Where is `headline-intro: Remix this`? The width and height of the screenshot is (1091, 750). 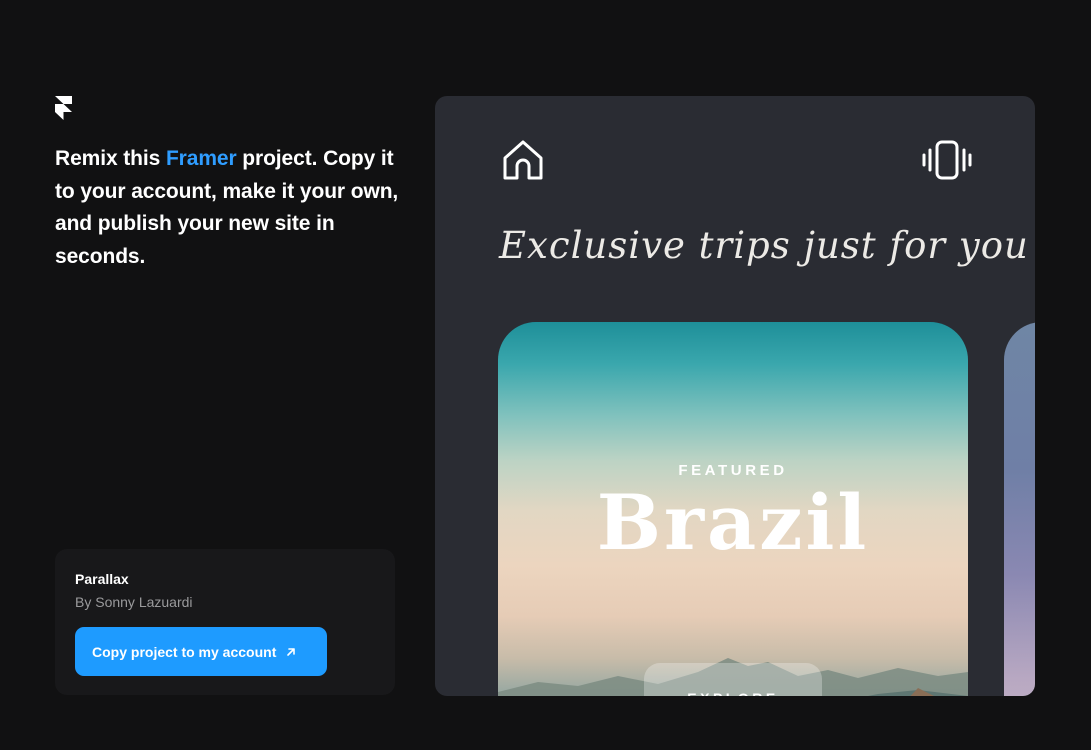
headline-intro: Remix this is located at coordinates (110, 158).